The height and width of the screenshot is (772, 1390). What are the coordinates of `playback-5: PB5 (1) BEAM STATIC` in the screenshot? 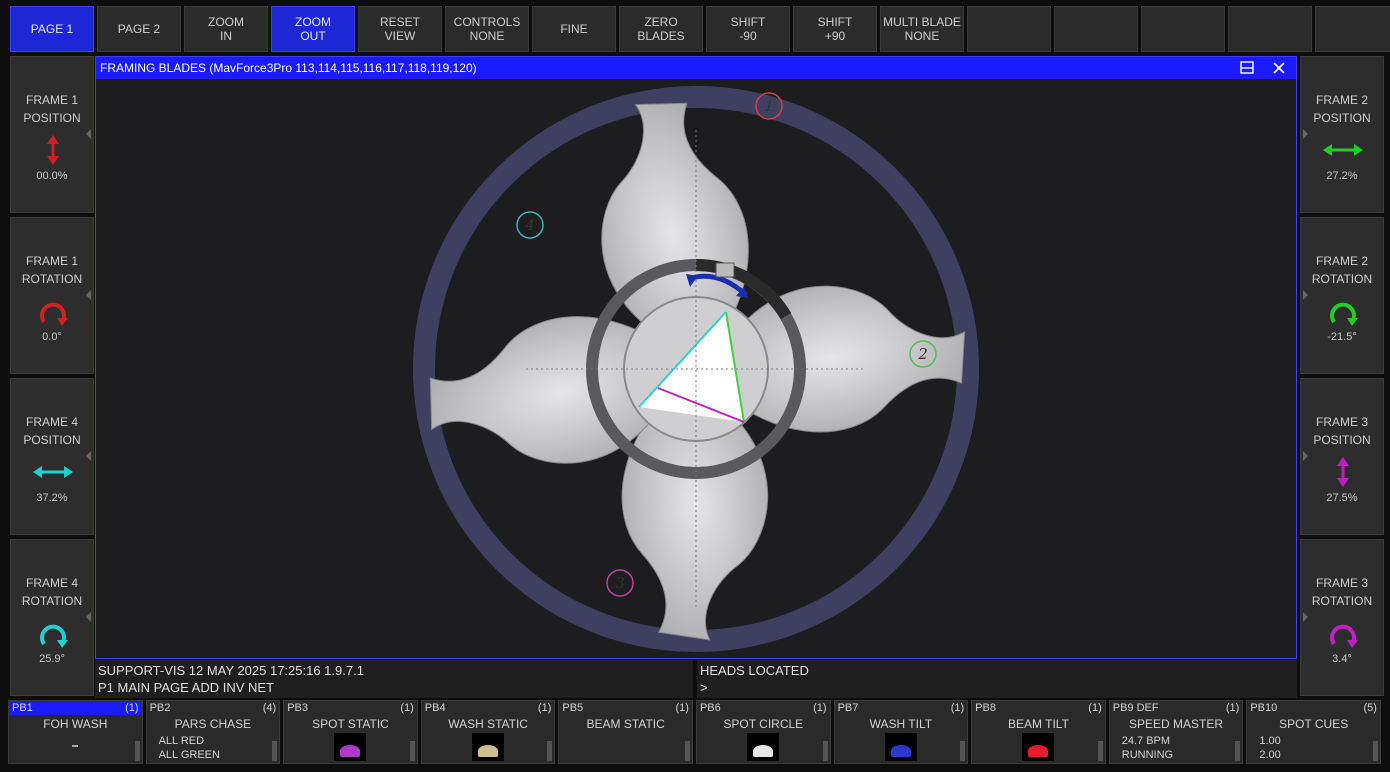 It's located at (625, 732).